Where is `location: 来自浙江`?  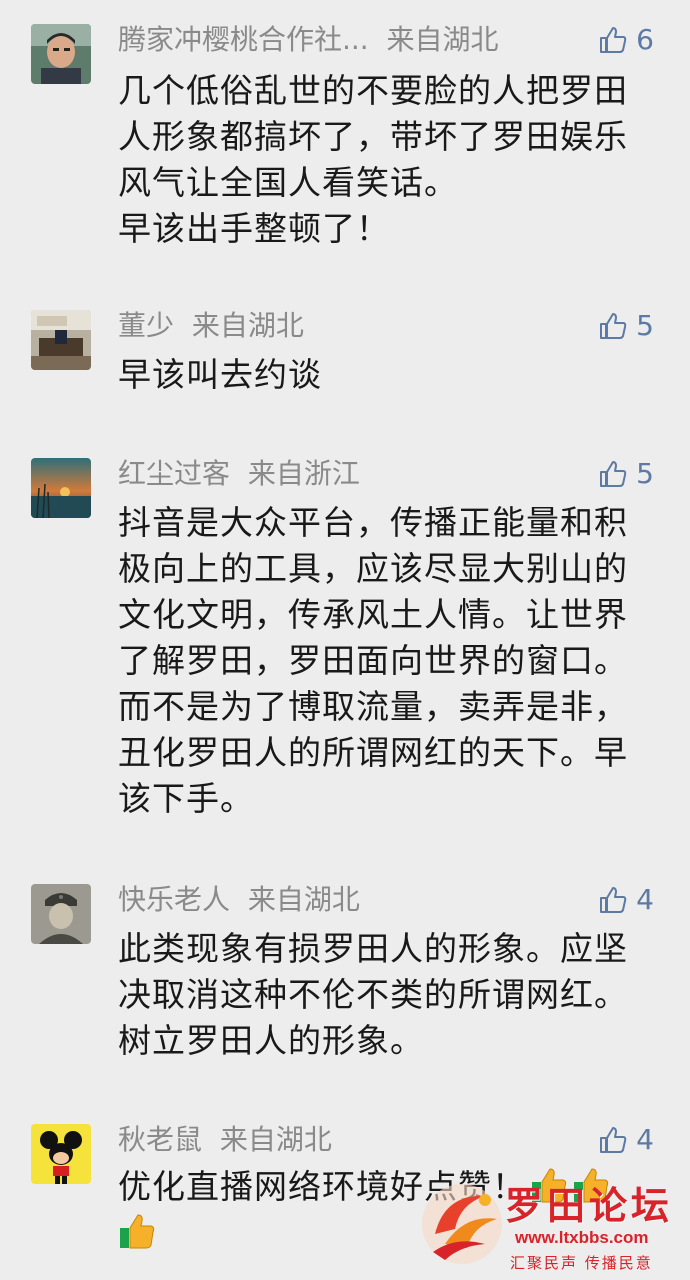 location: 来自浙江 is located at coordinates (303, 473).